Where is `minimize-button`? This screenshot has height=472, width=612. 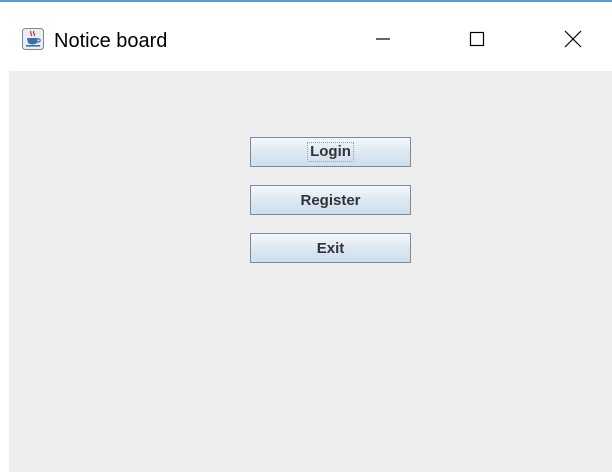 minimize-button is located at coordinates (383, 41).